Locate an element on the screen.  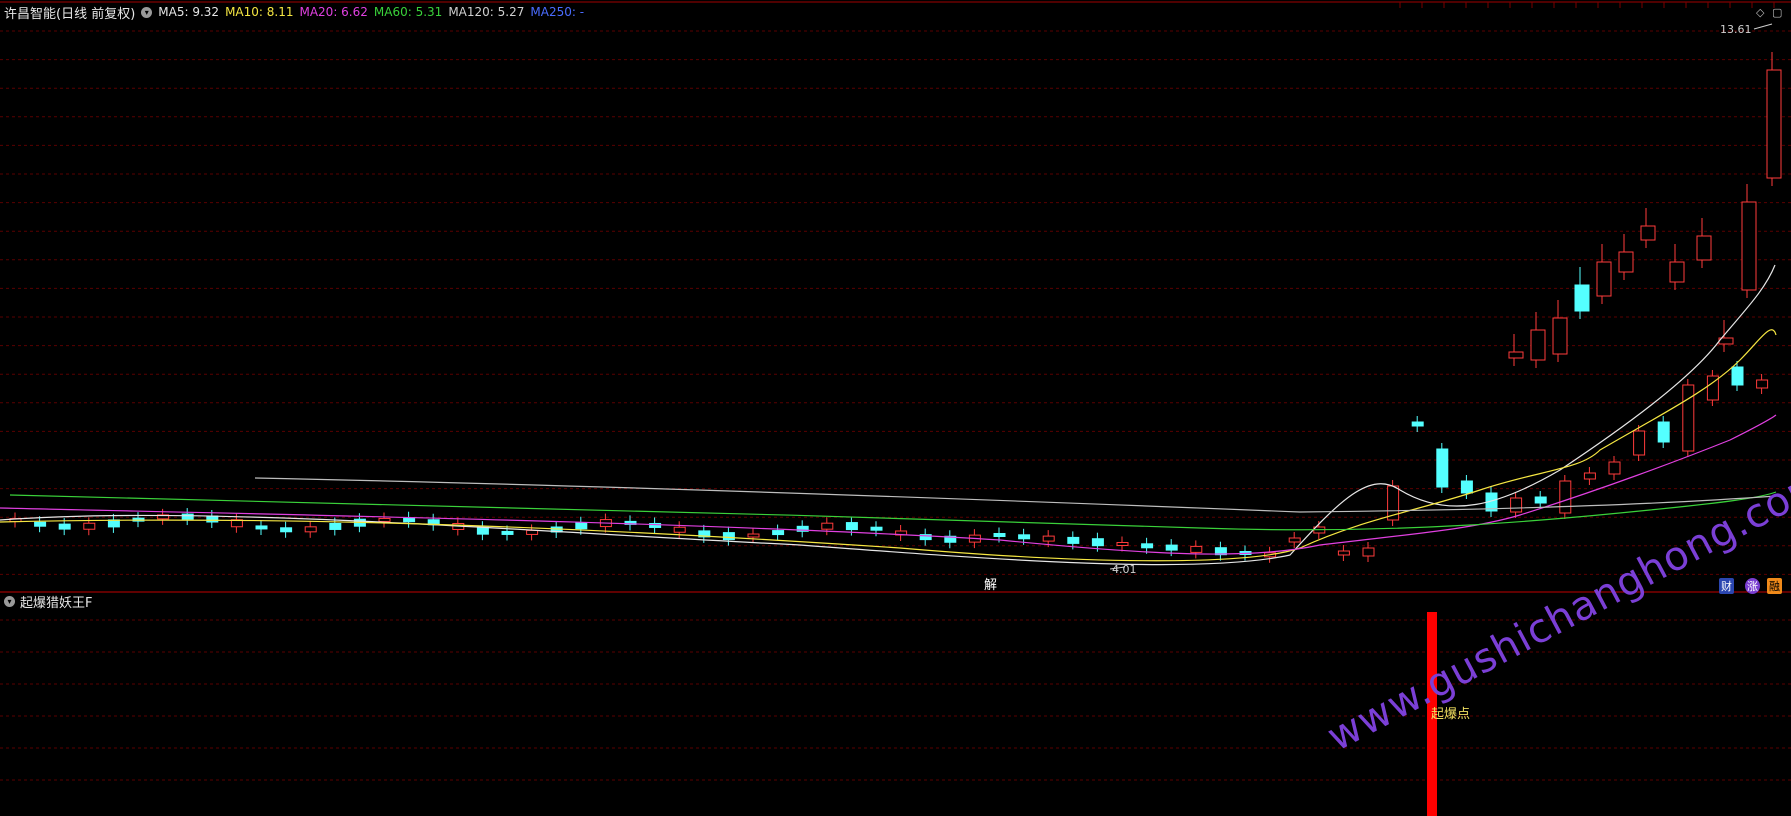
badge-cai: 财 is located at coordinates (1726, 586).